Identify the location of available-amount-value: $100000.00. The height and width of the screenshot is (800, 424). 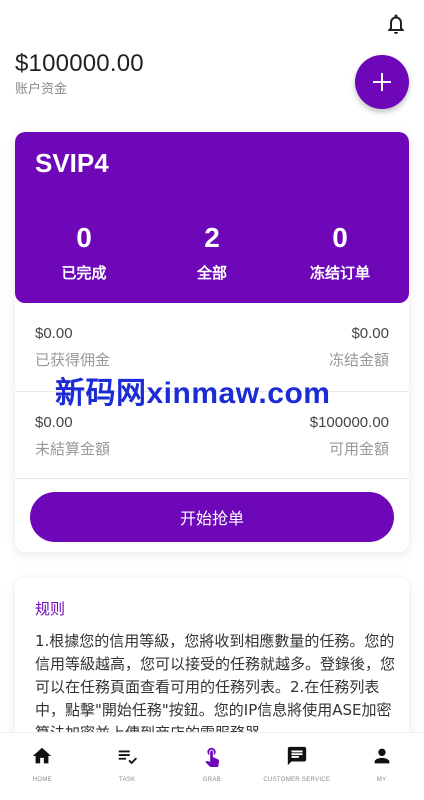
(349, 422).